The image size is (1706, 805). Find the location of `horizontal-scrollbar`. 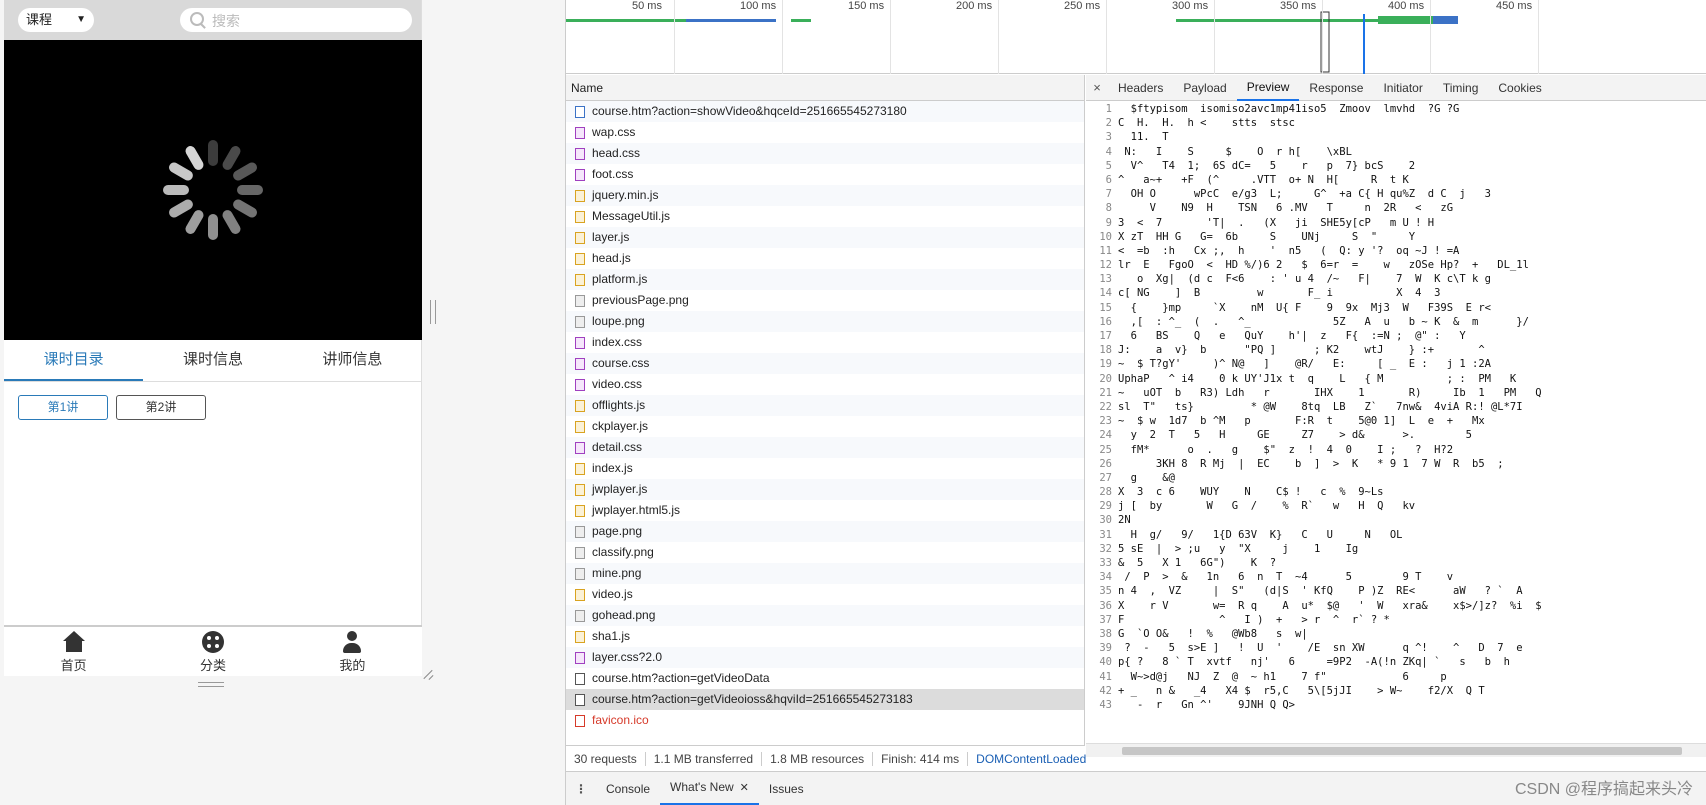

horizontal-scrollbar is located at coordinates (1396, 750).